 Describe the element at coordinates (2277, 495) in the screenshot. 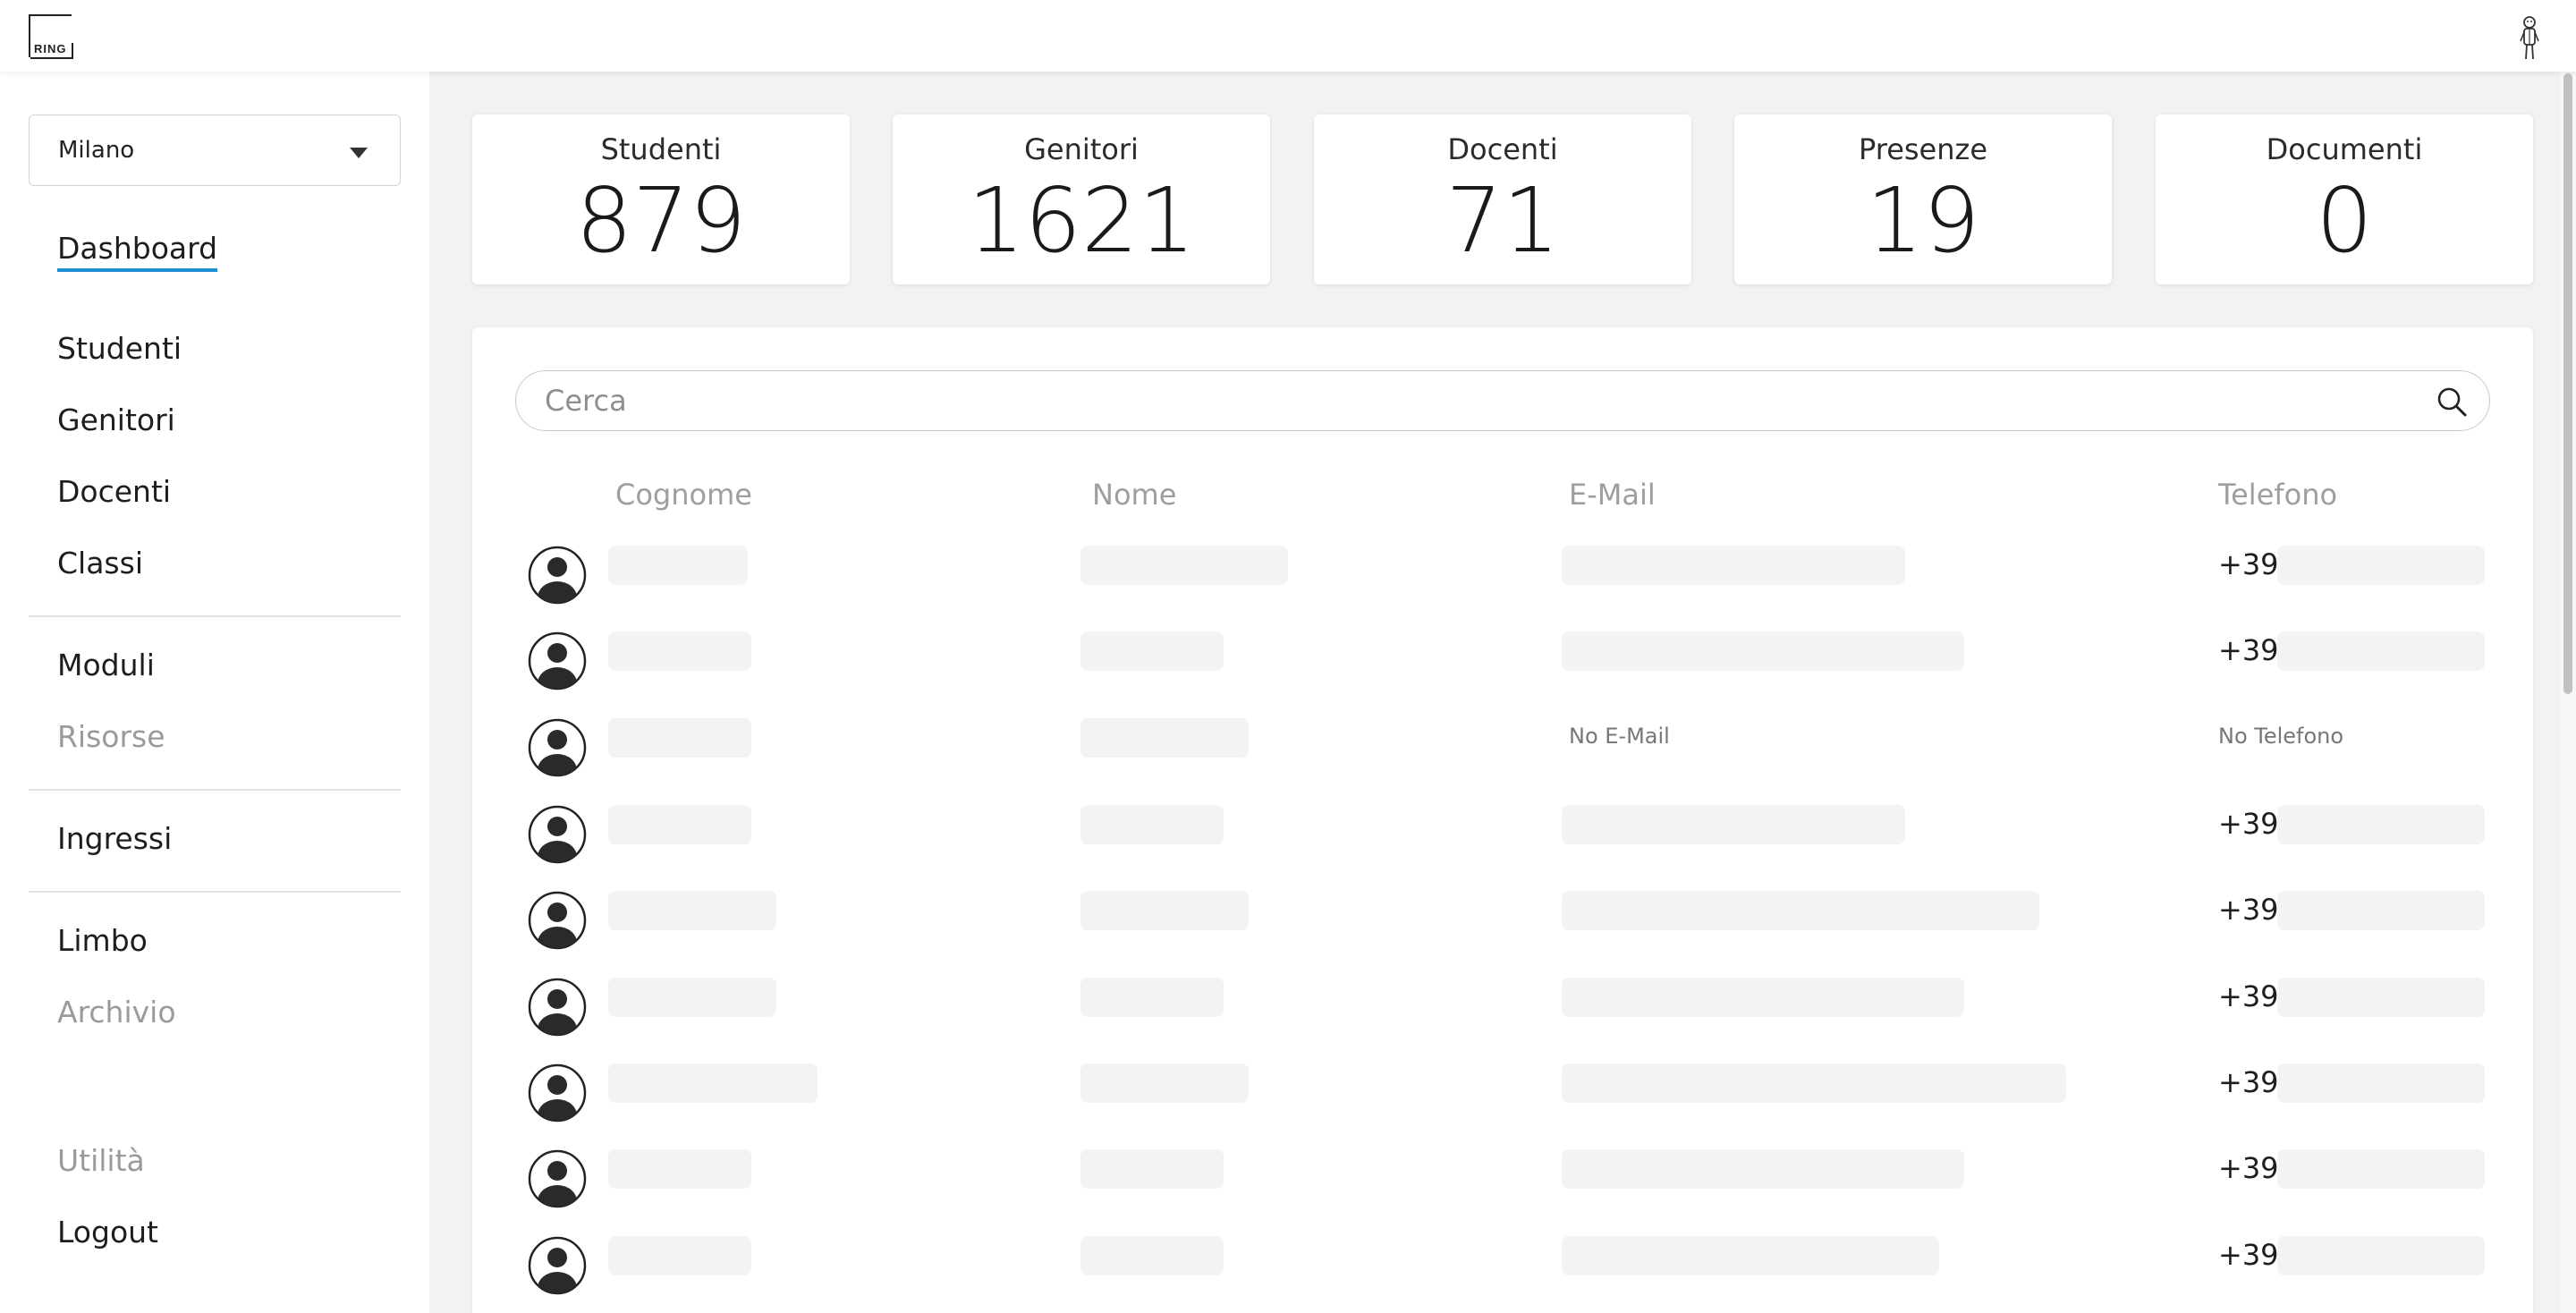

I see `column-header-telefono: Telefono` at that location.